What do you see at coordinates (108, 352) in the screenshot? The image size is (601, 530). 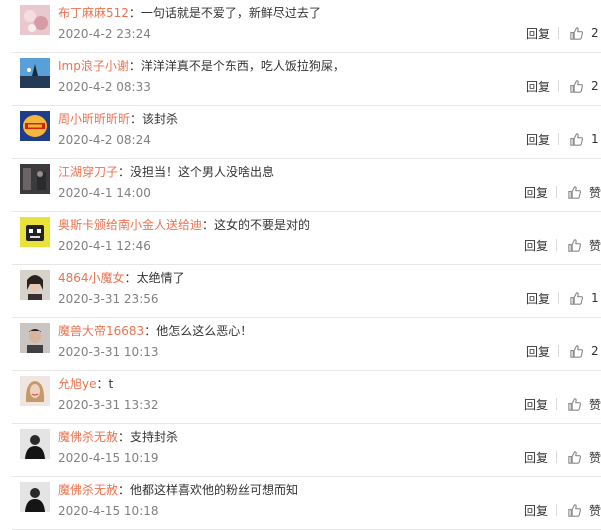 I see `comment-time: 2020-3-31 10:13` at bounding box center [108, 352].